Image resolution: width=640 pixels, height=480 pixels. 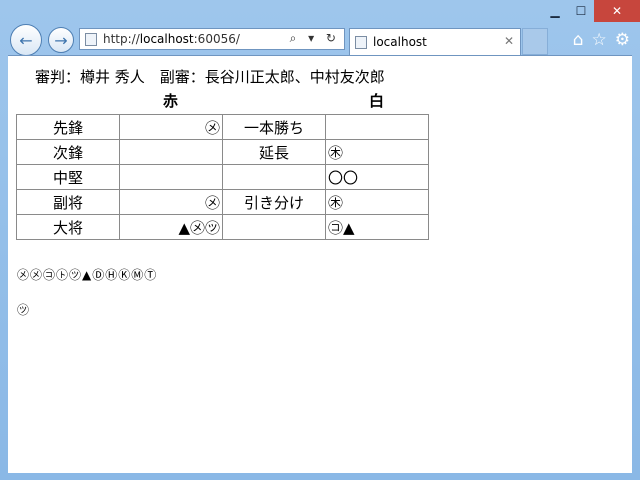 I want to click on position-cell: 先鋒, so click(x=68, y=127).